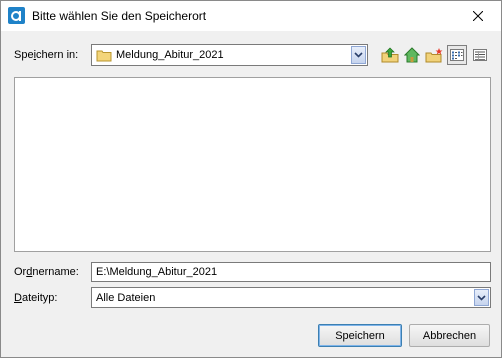  What do you see at coordinates (46, 55) in the screenshot?
I see `save-in-label: Speichern in:` at bounding box center [46, 55].